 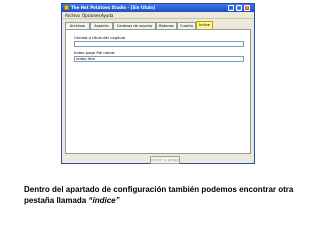 What do you see at coordinates (159, 59) in the screenshot?
I see `index-file-name-input: index.htm` at bounding box center [159, 59].